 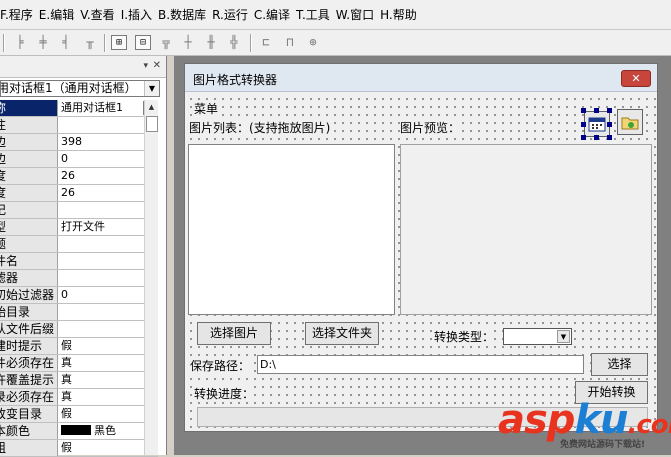 I want to click on select-folder-button: 选择文件夹, so click(x=342, y=333).